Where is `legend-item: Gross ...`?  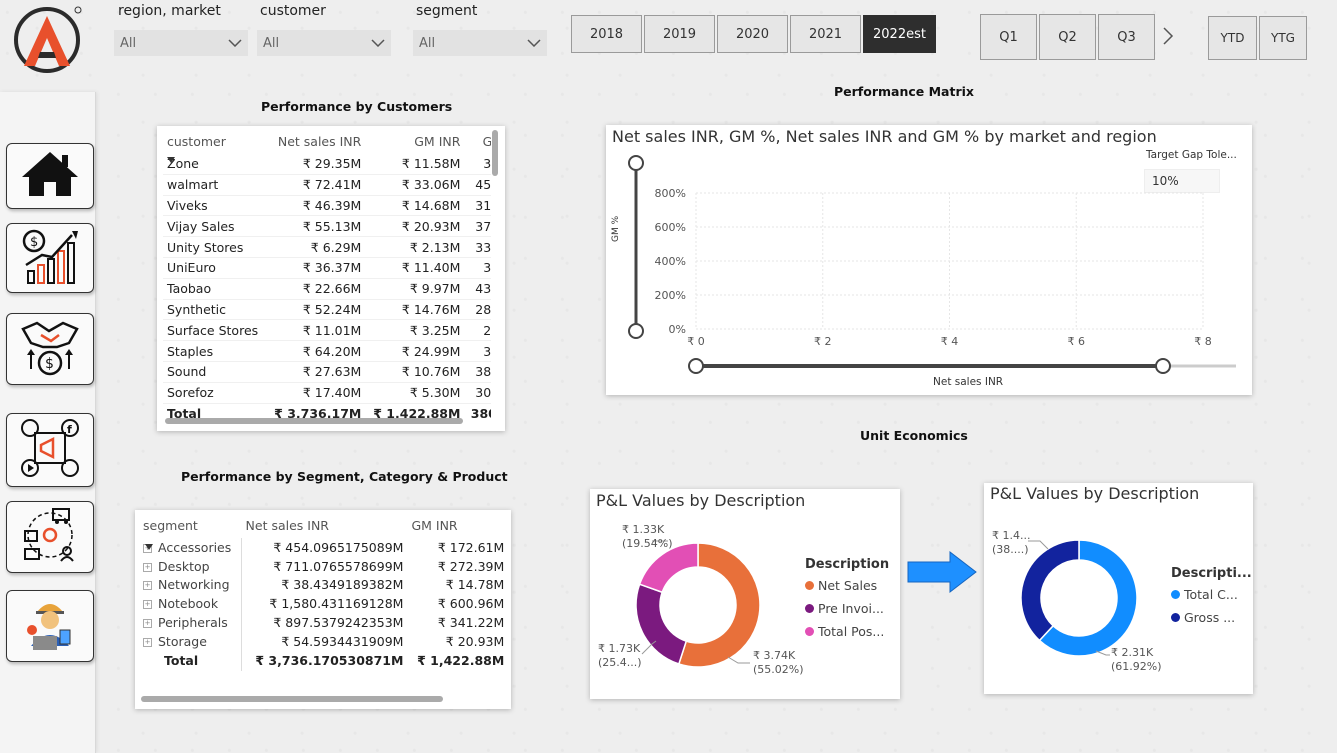
legend-item: Gross ... is located at coordinates (1211, 617).